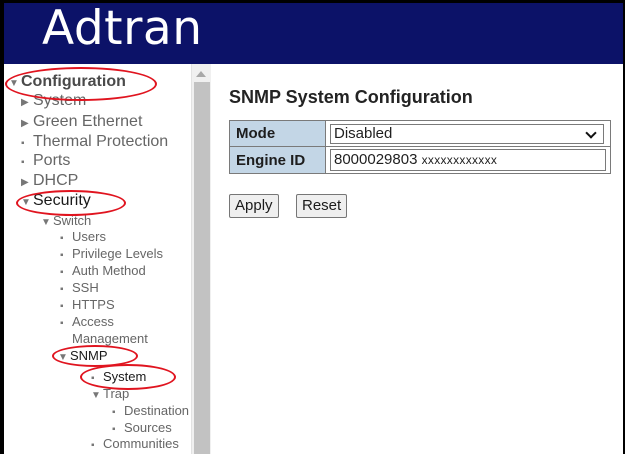 Image resolution: width=625 pixels, height=454 pixels. I want to click on nav-label: Management, so click(110, 338).